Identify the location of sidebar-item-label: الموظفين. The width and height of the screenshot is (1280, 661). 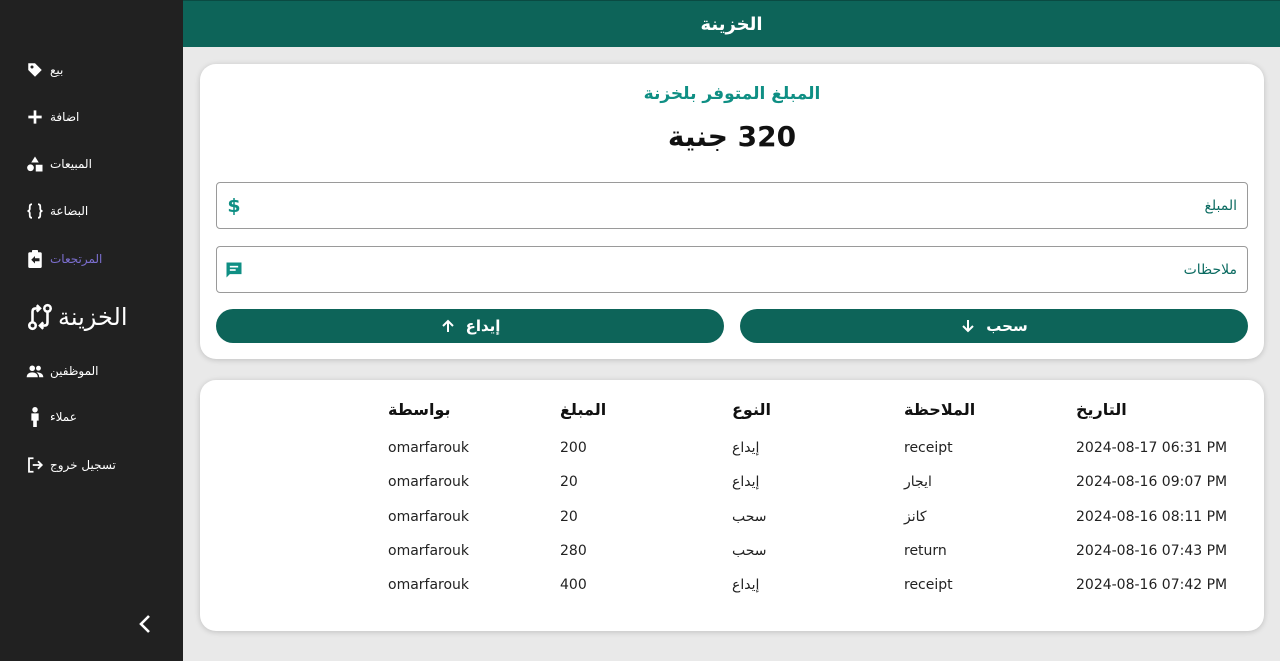
(74, 371).